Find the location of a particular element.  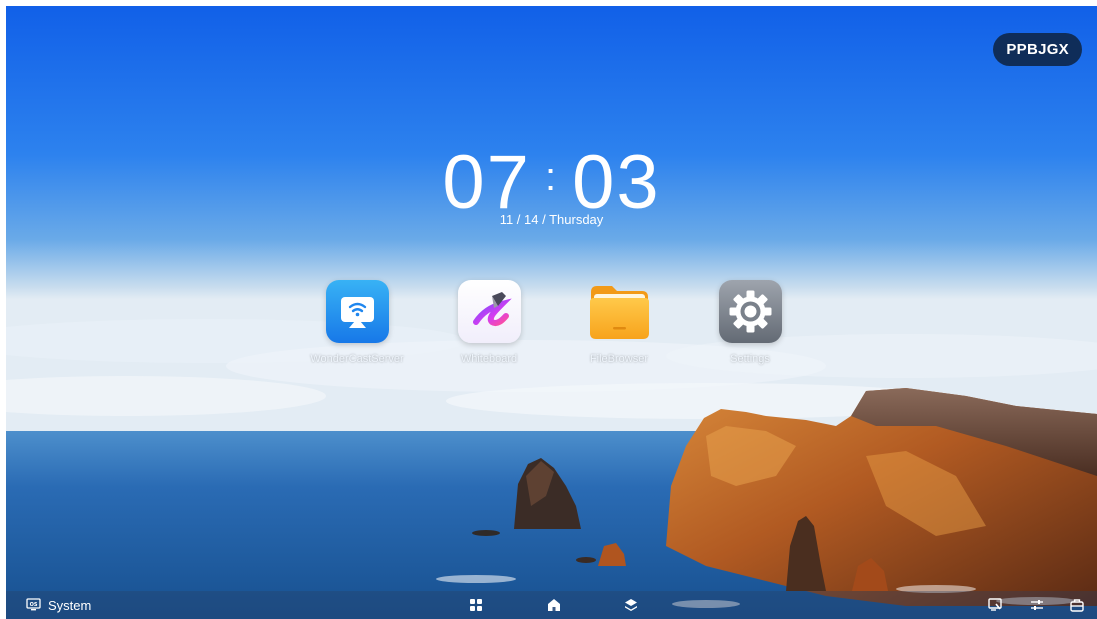

apps-grid-icon is located at coordinates (476, 605).